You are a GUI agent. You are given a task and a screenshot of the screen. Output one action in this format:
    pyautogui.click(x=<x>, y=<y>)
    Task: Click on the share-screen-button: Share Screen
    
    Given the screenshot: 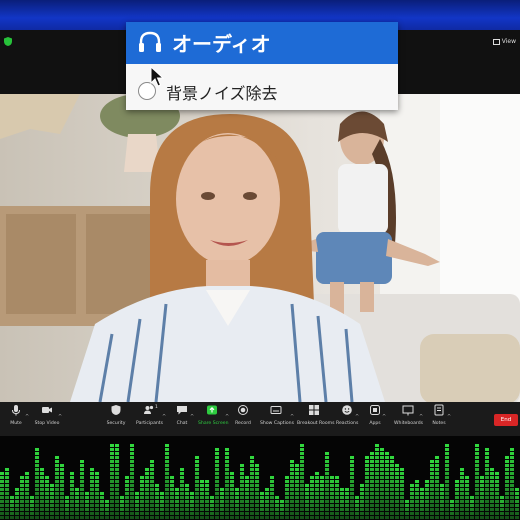 What is the action you would take?
    pyautogui.click(x=213, y=415)
    